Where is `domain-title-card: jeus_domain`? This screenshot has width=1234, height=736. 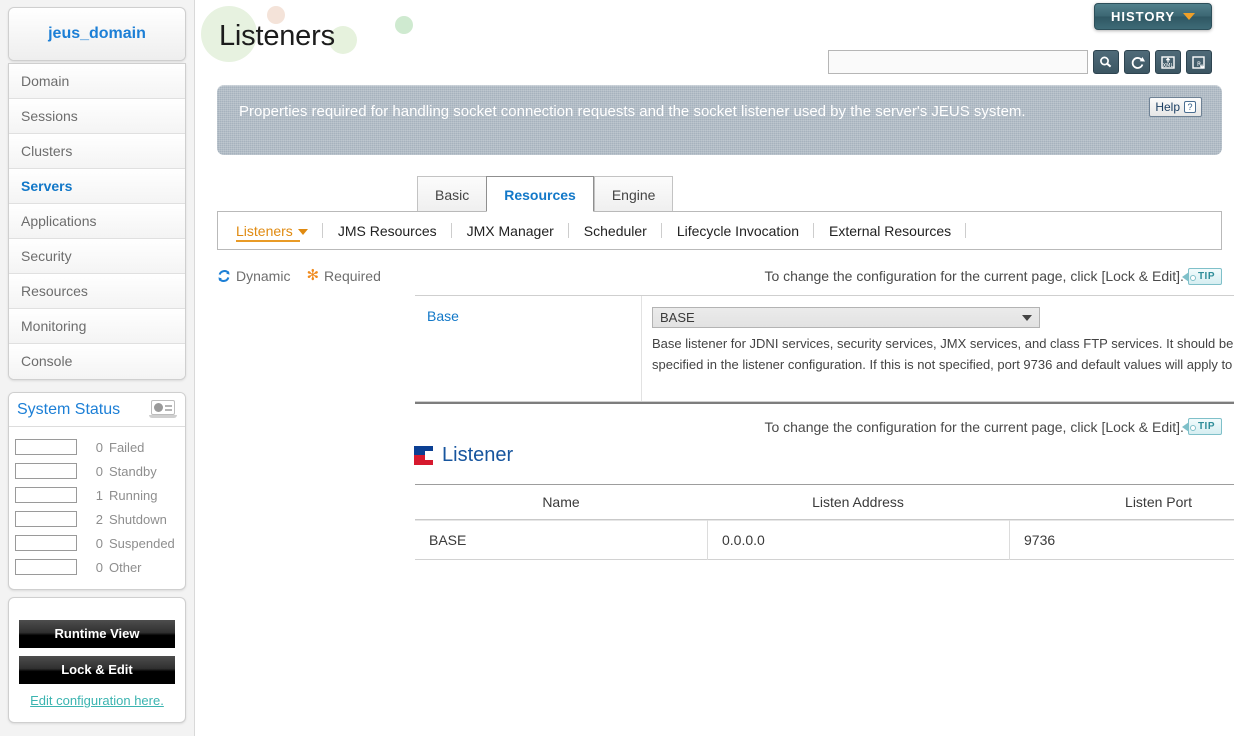 domain-title-card: jeus_domain is located at coordinates (97, 34).